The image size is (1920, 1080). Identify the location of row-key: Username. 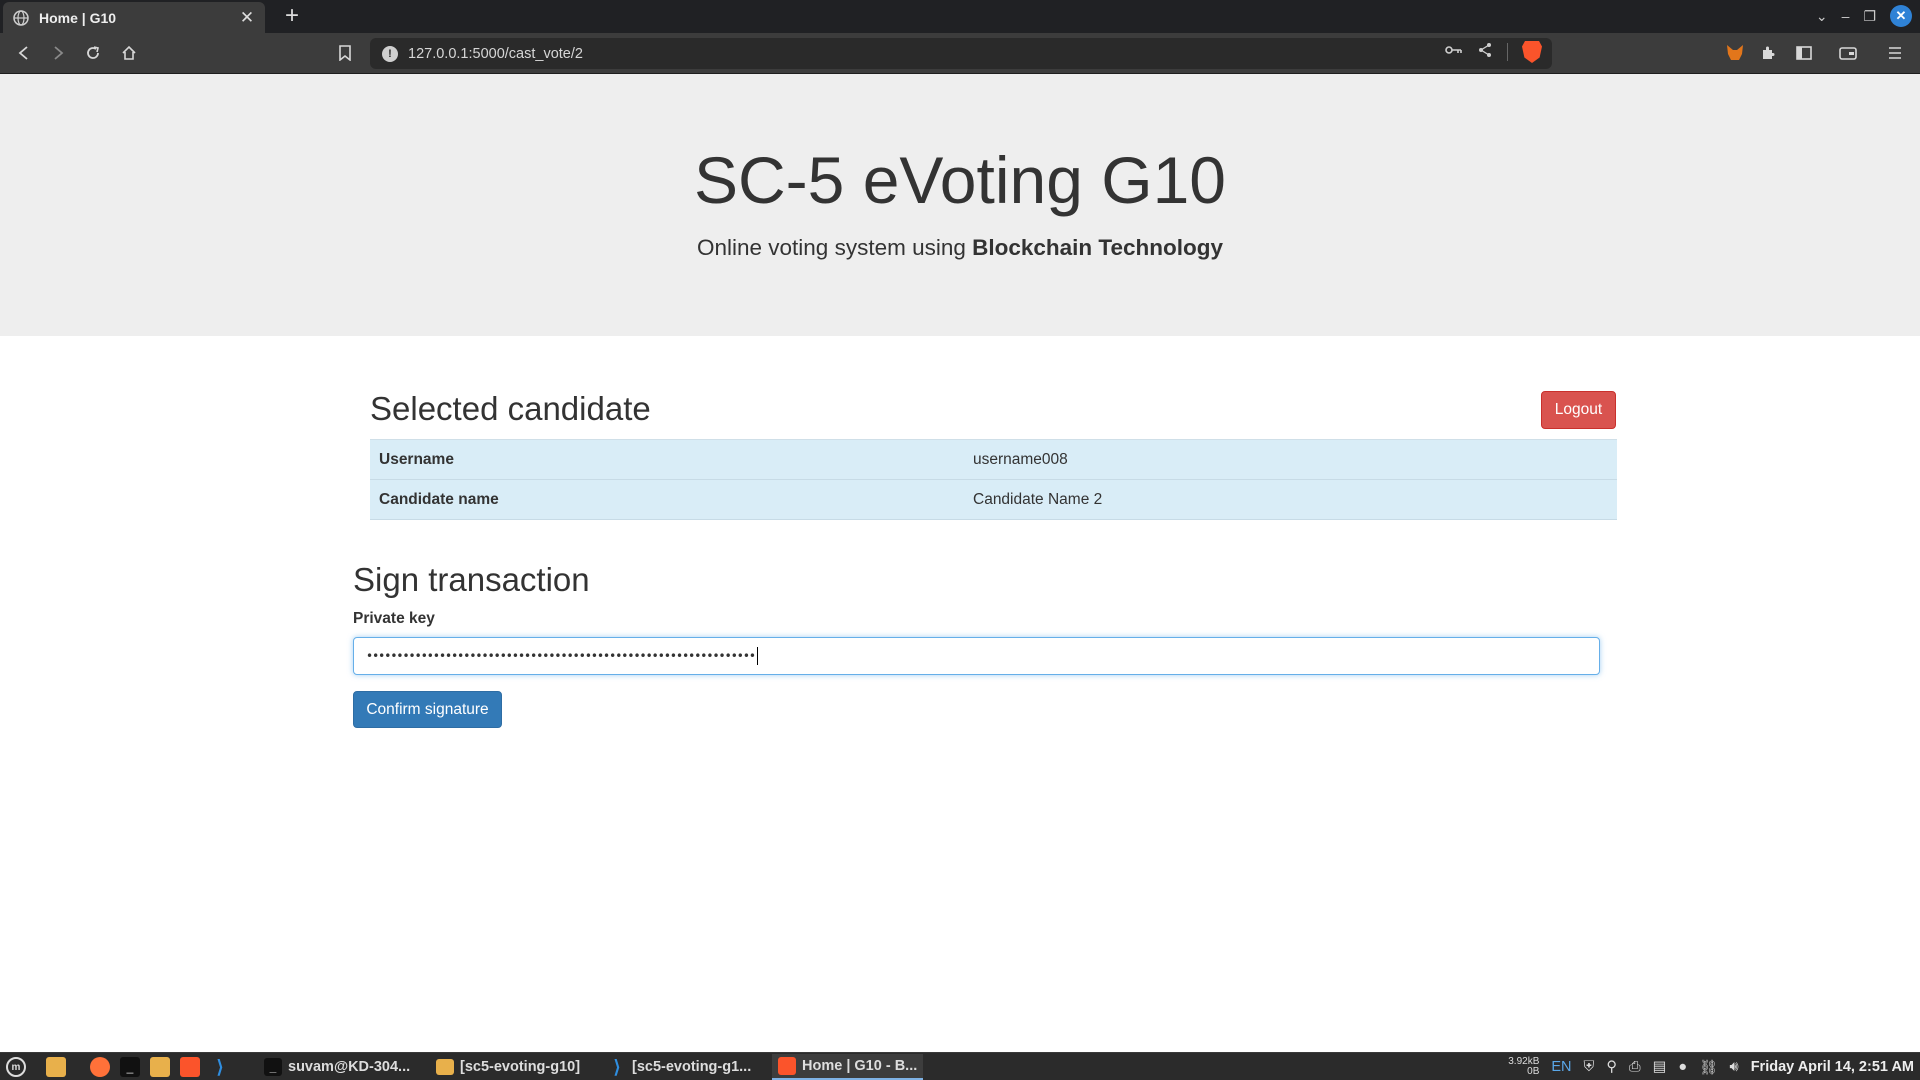
(416, 459).